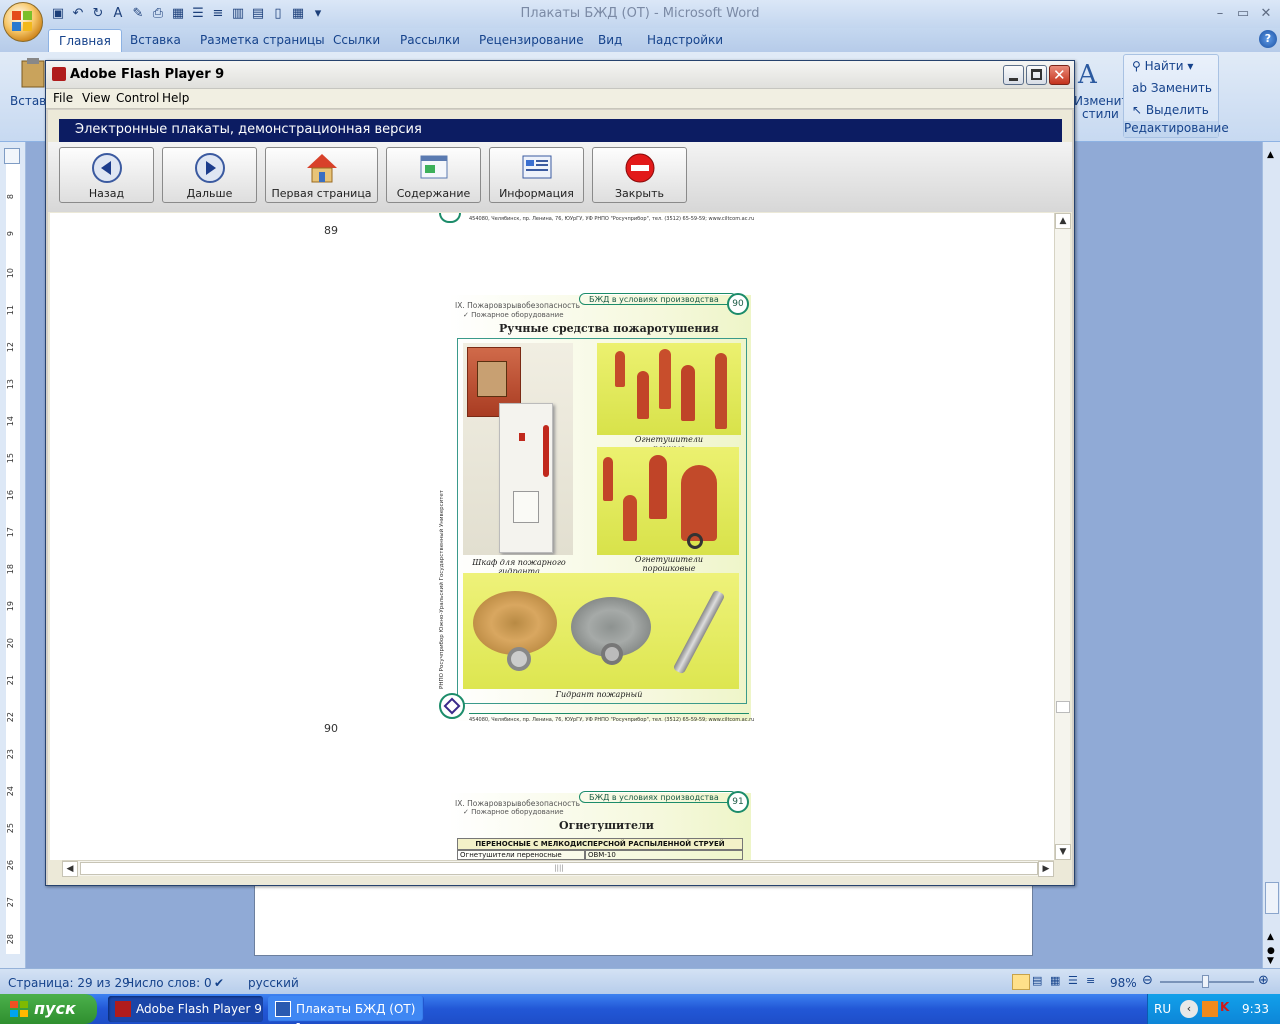 The image size is (1280, 1024). I want to click on table-cell-label: Огнетушители переносные, so click(521, 855).